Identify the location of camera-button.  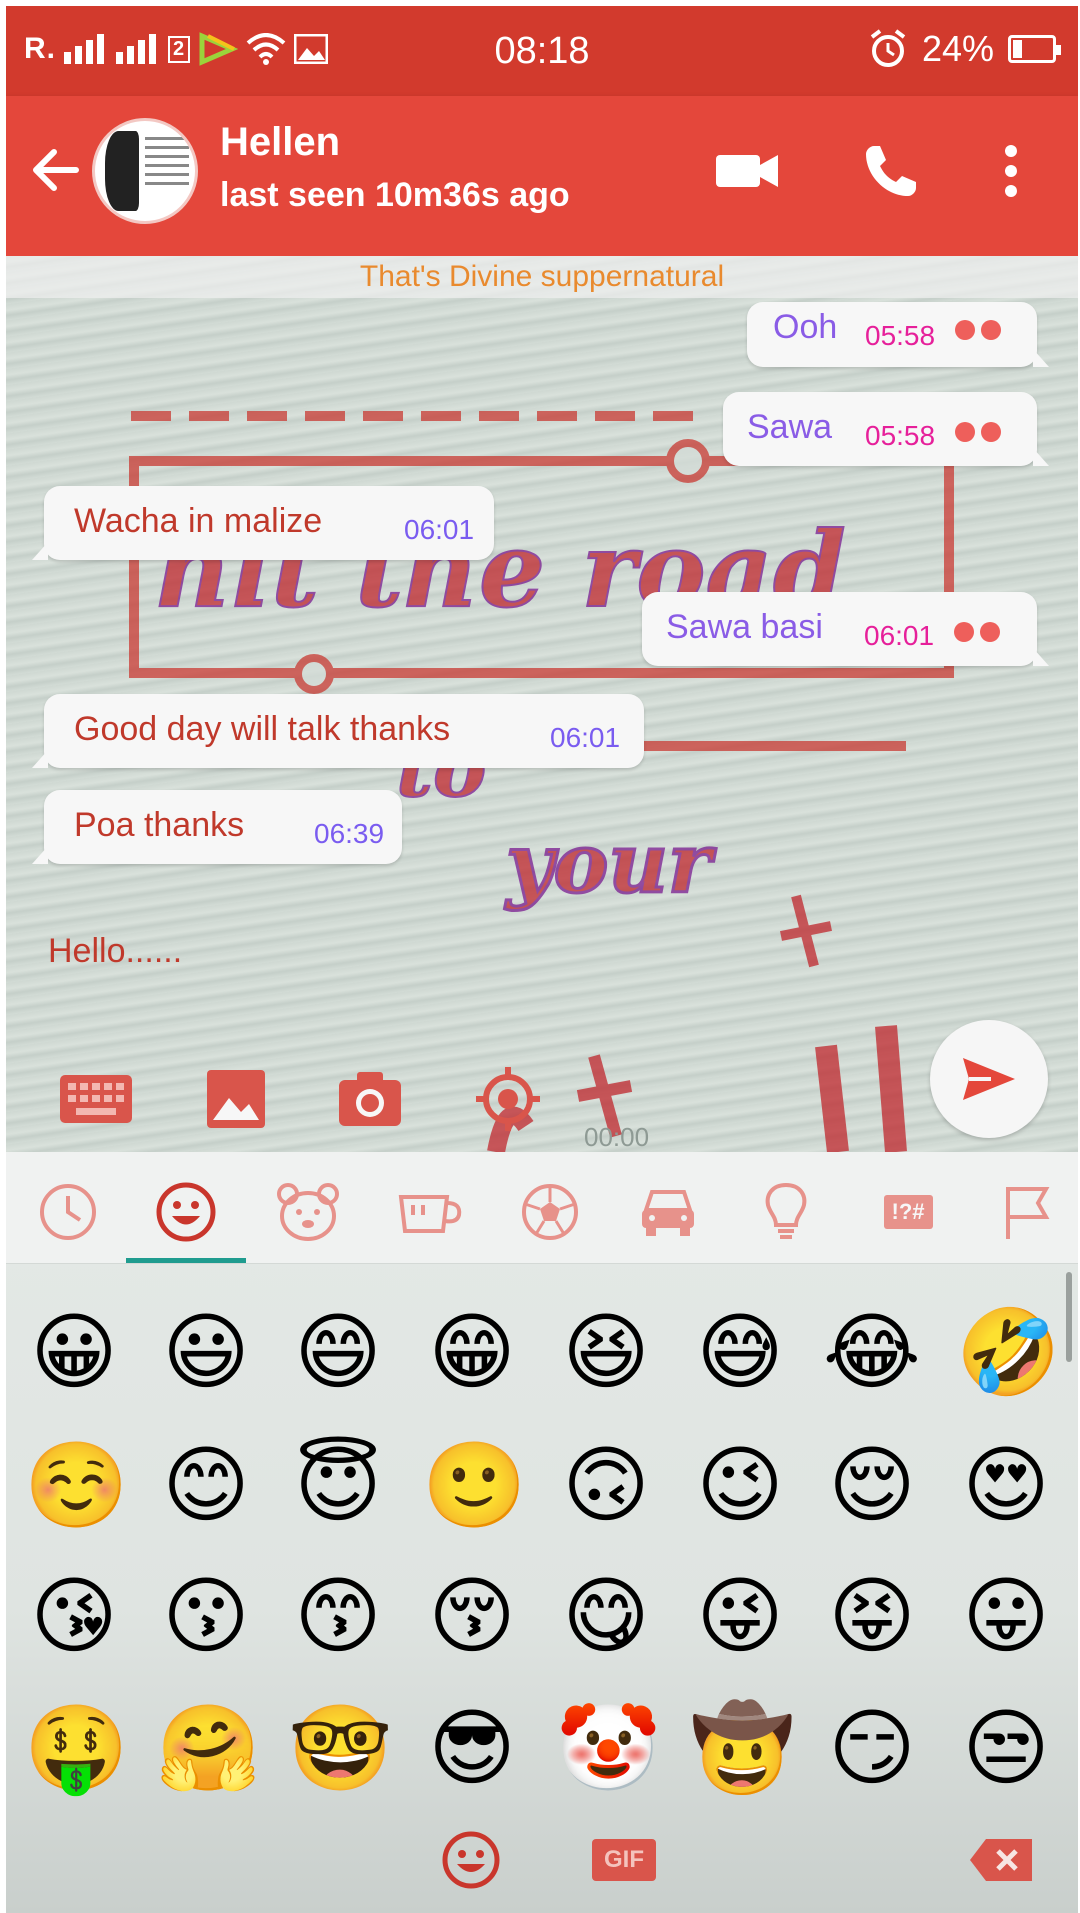
(370, 1099).